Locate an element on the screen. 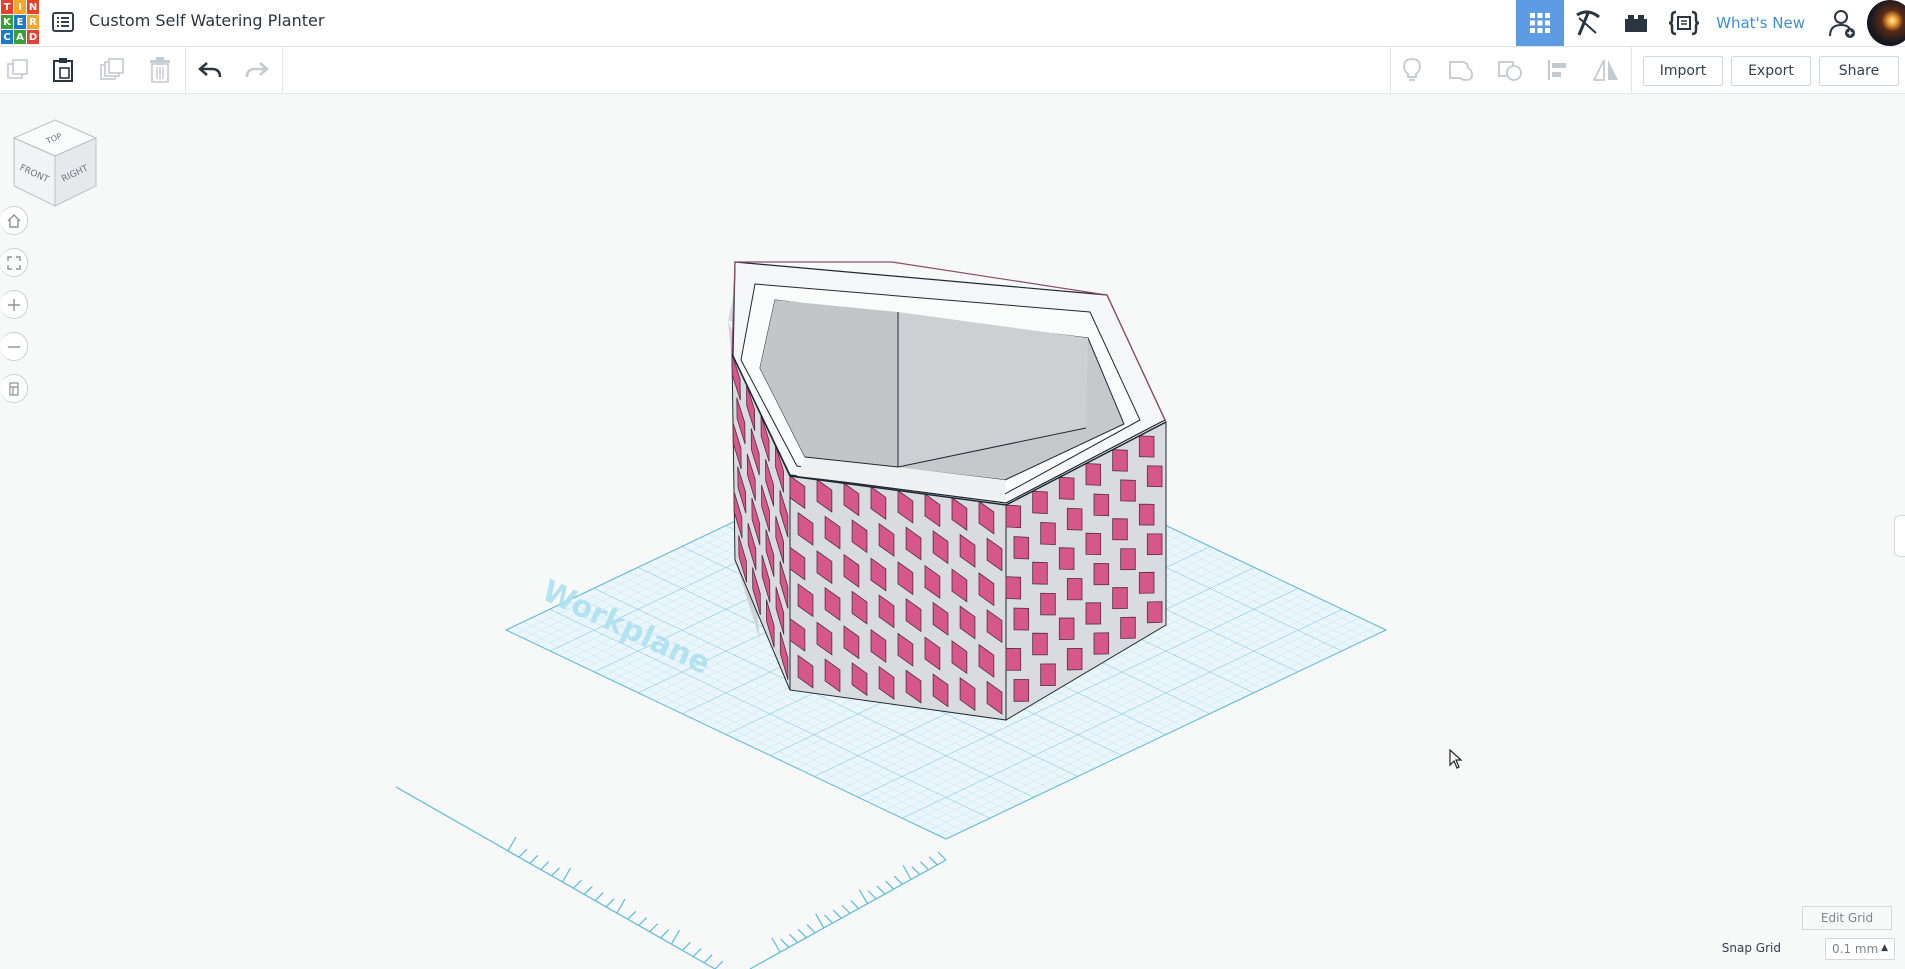 Image resolution: width=1905 pixels, height=969 pixels. logo-letter: E is located at coordinates (20, 22).